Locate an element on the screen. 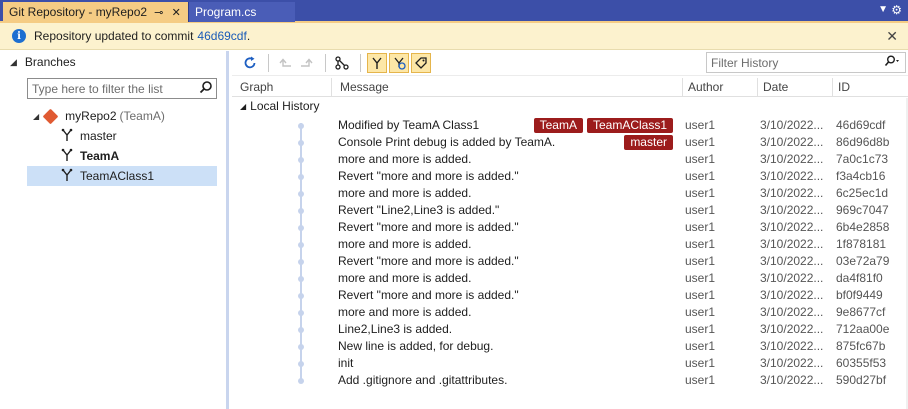  branch-item-teamaclass1: TeamAClass1 is located at coordinates (122, 176).